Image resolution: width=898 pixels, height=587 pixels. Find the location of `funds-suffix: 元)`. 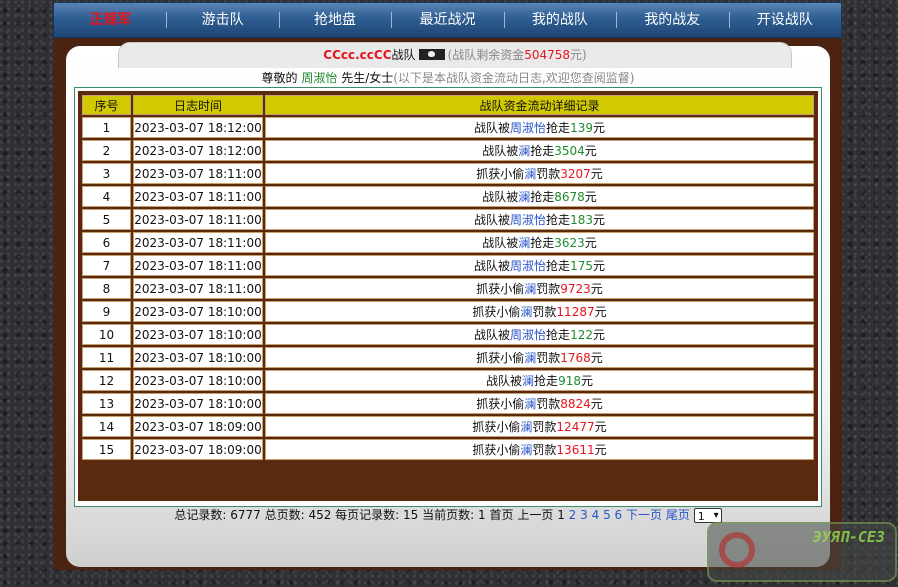

funds-suffix: 元) is located at coordinates (578, 55).